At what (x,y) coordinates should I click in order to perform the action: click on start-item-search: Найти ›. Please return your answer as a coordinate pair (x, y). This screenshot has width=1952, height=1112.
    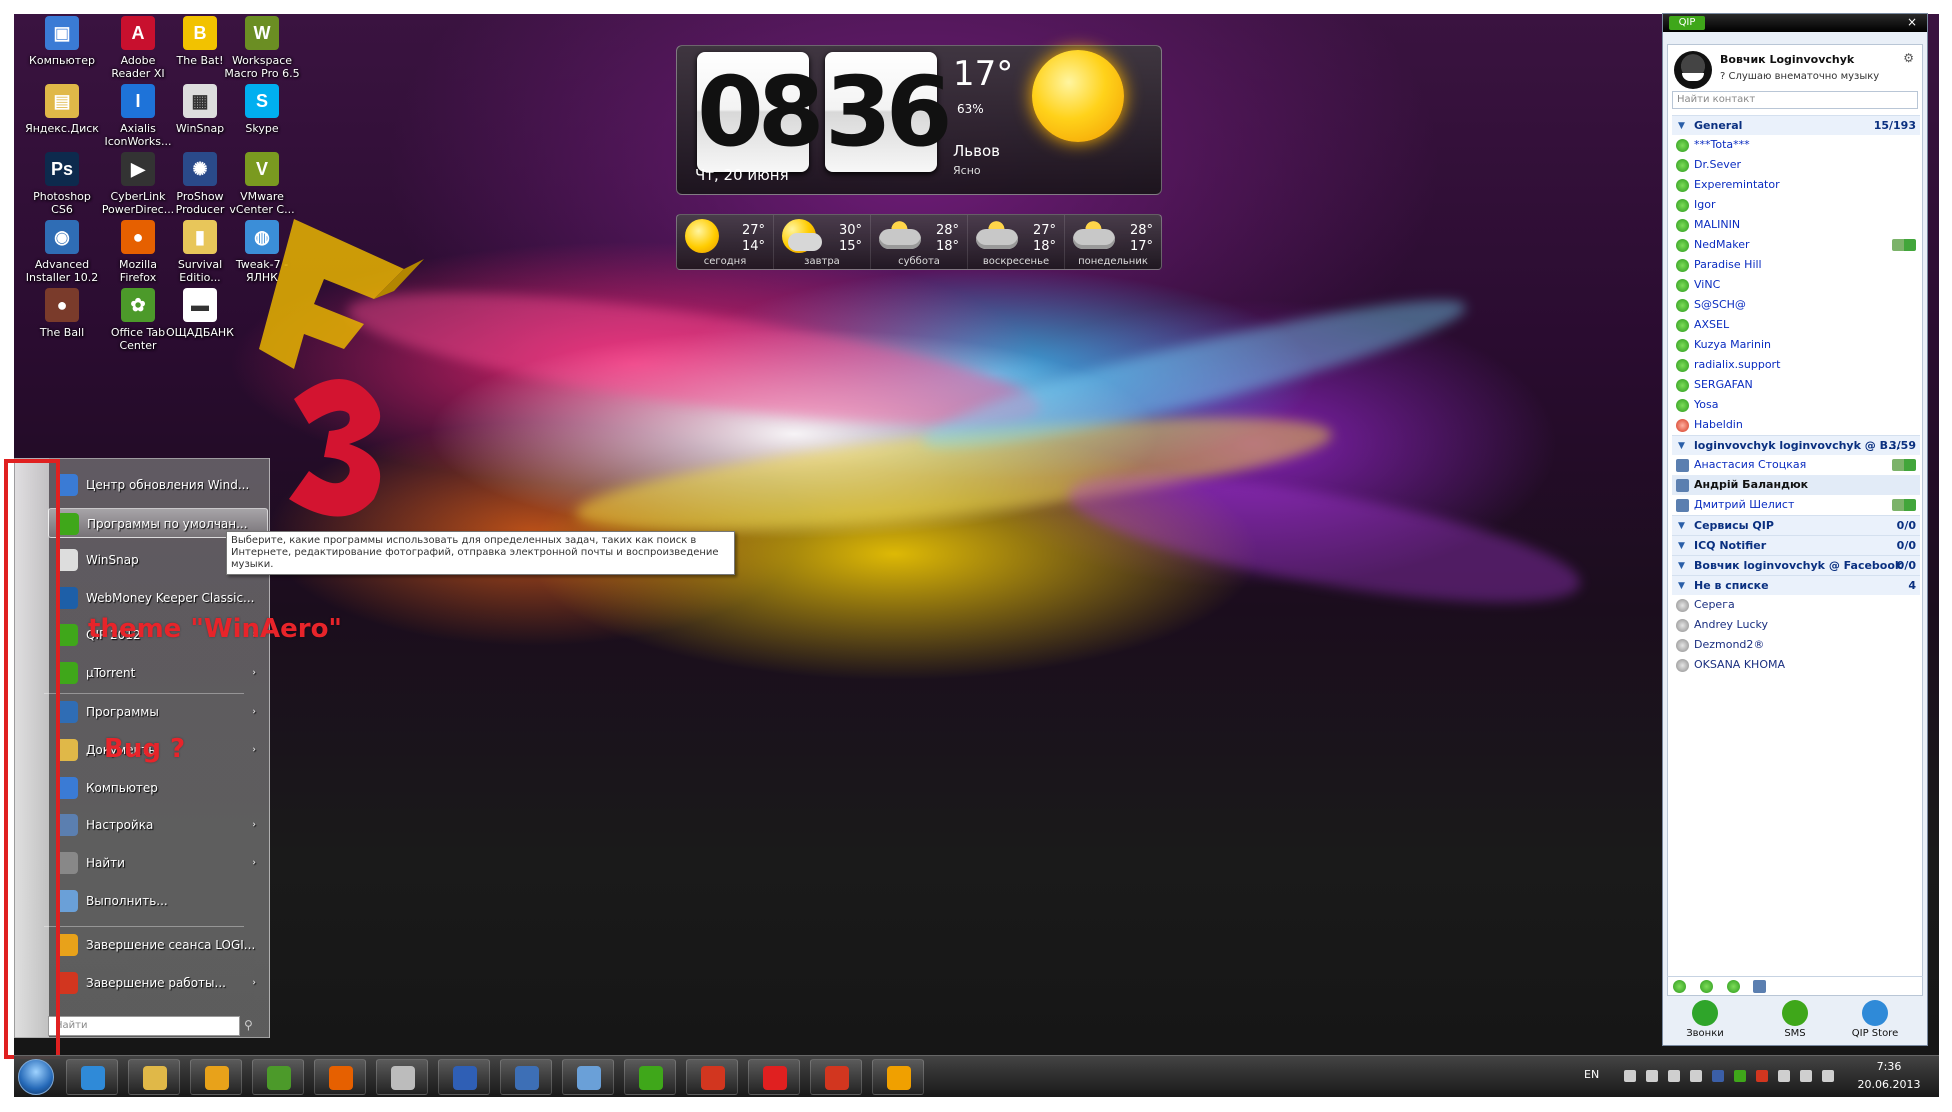
    Looking at the image, I should click on (158, 863).